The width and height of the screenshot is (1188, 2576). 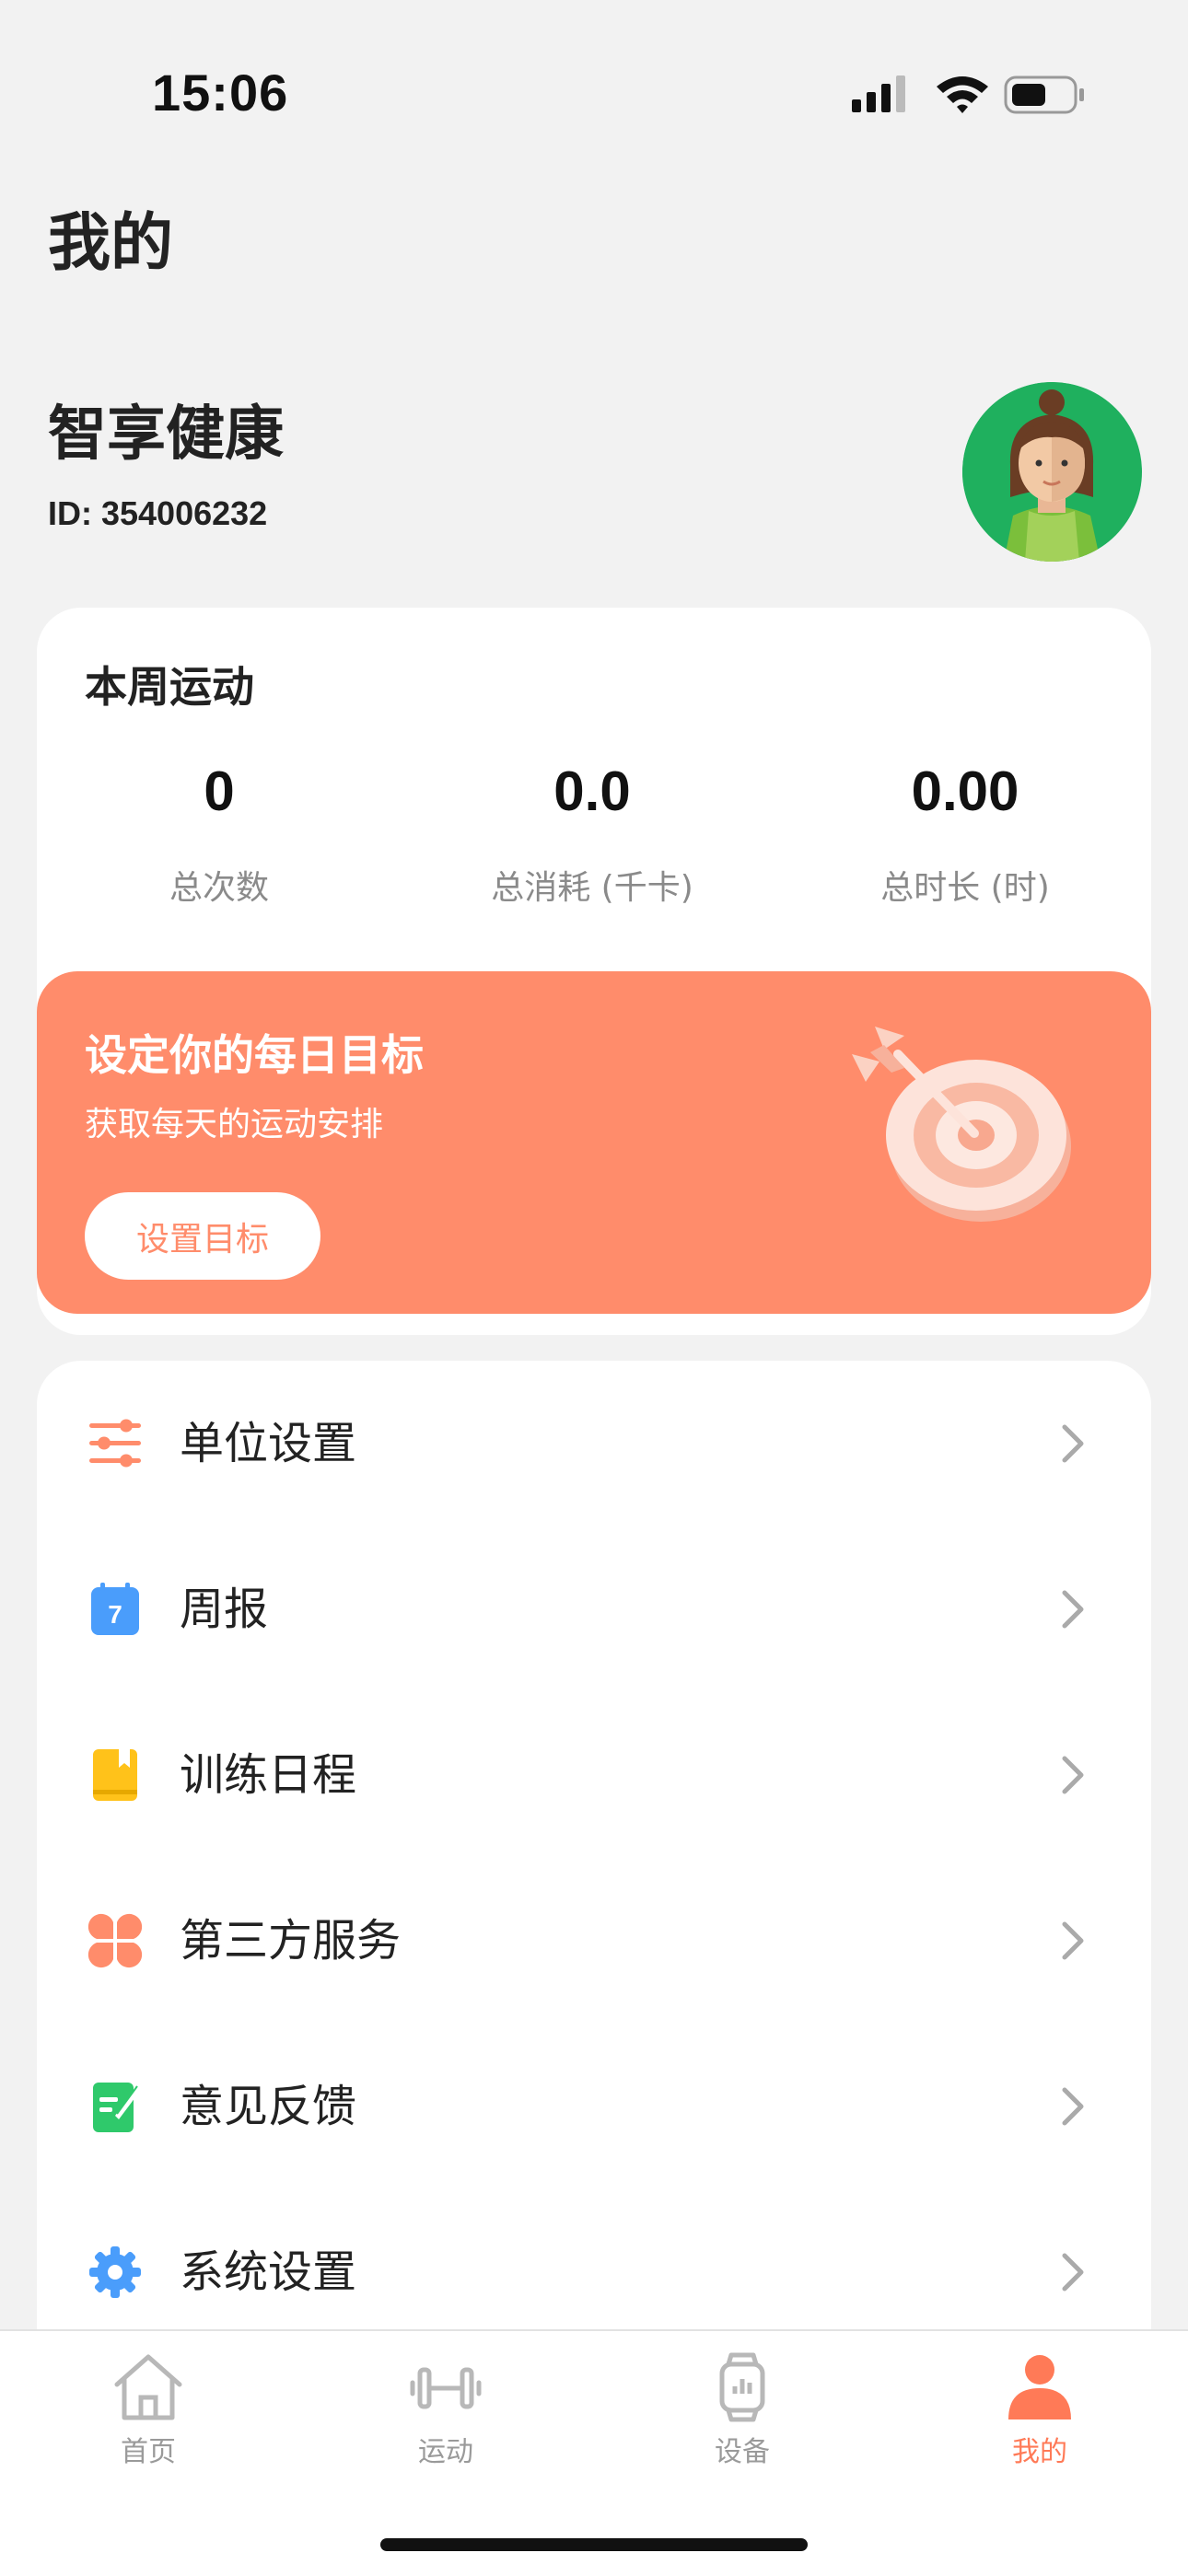 What do you see at coordinates (1044, 94) in the screenshot?
I see `battery-icon` at bounding box center [1044, 94].